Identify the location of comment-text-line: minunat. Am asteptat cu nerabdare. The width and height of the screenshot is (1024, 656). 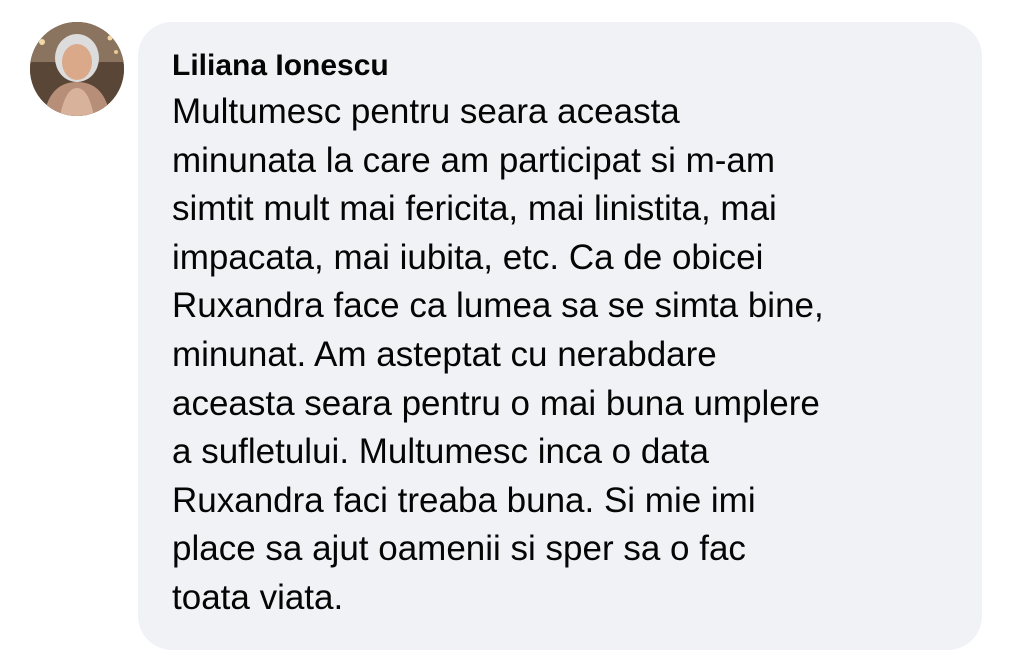
(444, 354).